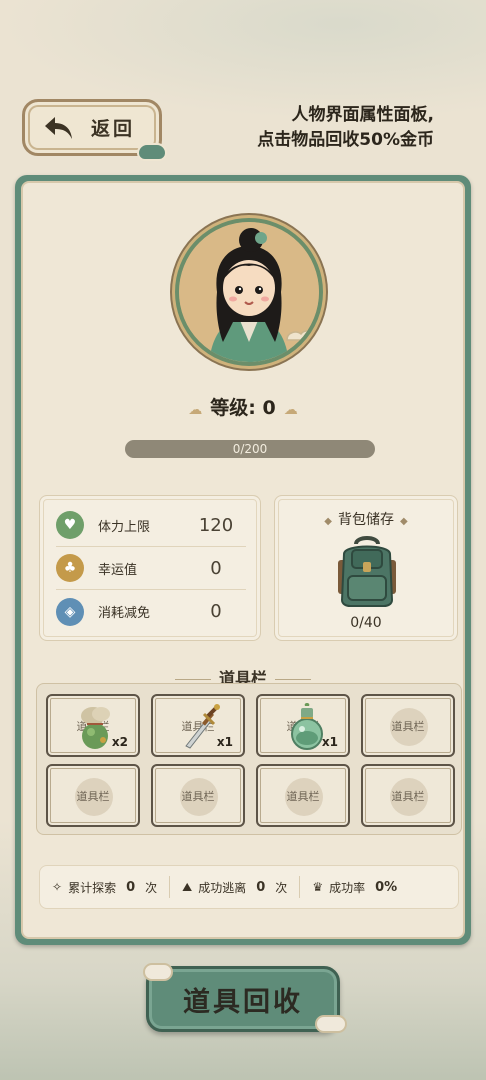 The image size is (486, 1080). I want to click on back-button: 返回, so click(94, 130).